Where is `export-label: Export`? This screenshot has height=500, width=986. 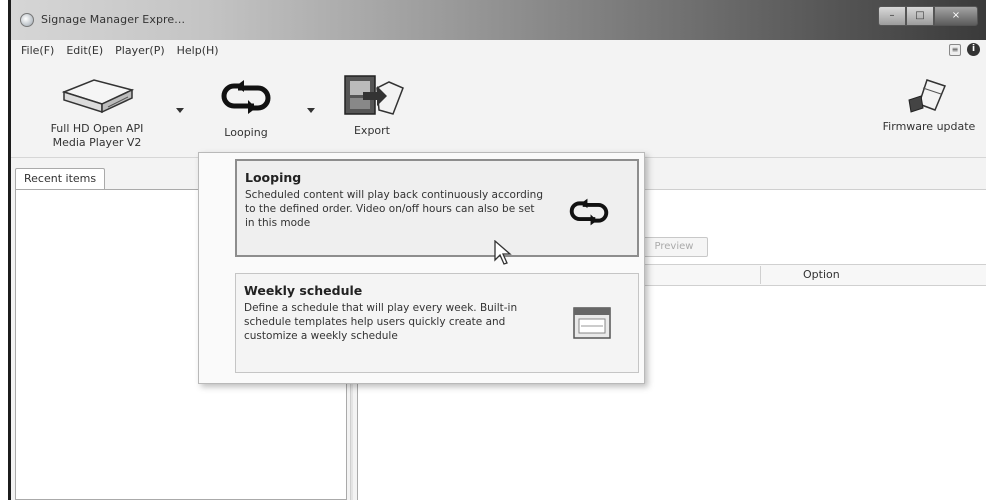 export-label: Export is located at coordinates (371, 130).